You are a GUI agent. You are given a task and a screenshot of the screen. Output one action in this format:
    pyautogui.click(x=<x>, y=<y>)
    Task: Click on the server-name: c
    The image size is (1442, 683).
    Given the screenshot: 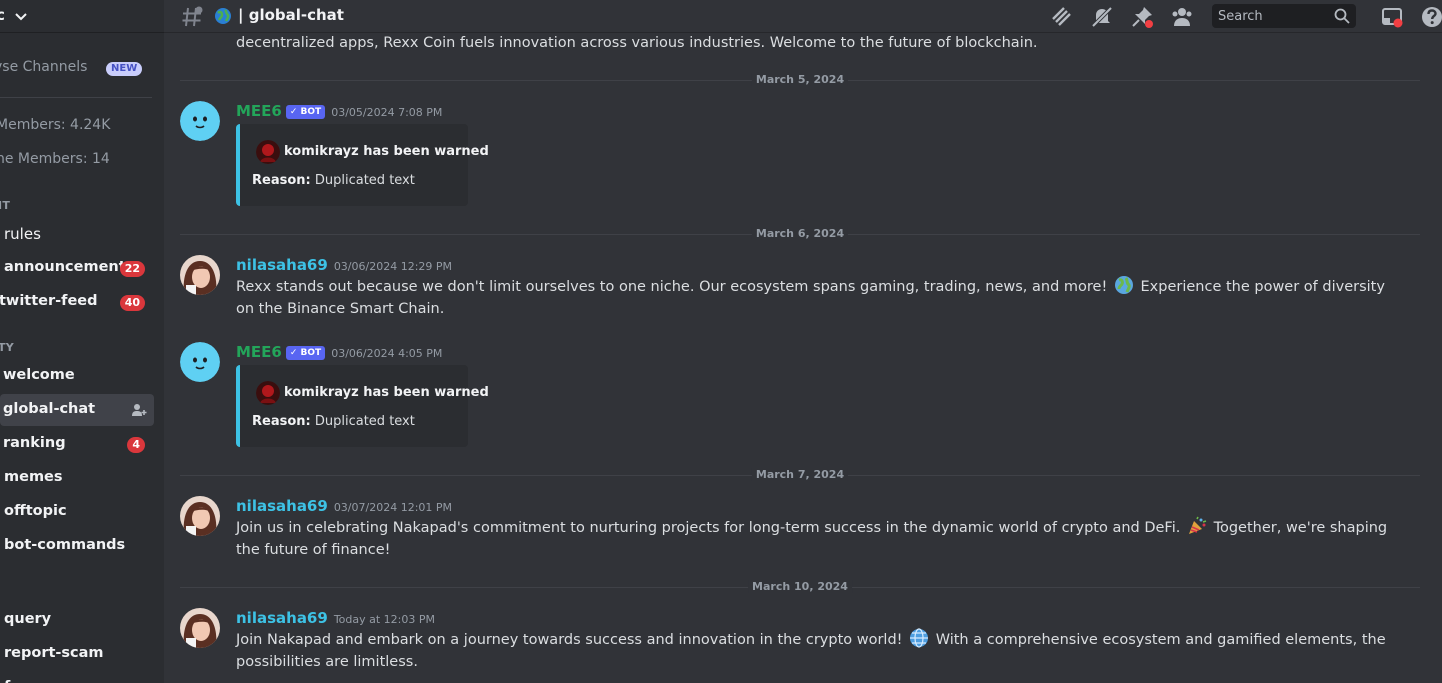 What is the action you would take?
    pyautogui.click(x=2, y=15)
    